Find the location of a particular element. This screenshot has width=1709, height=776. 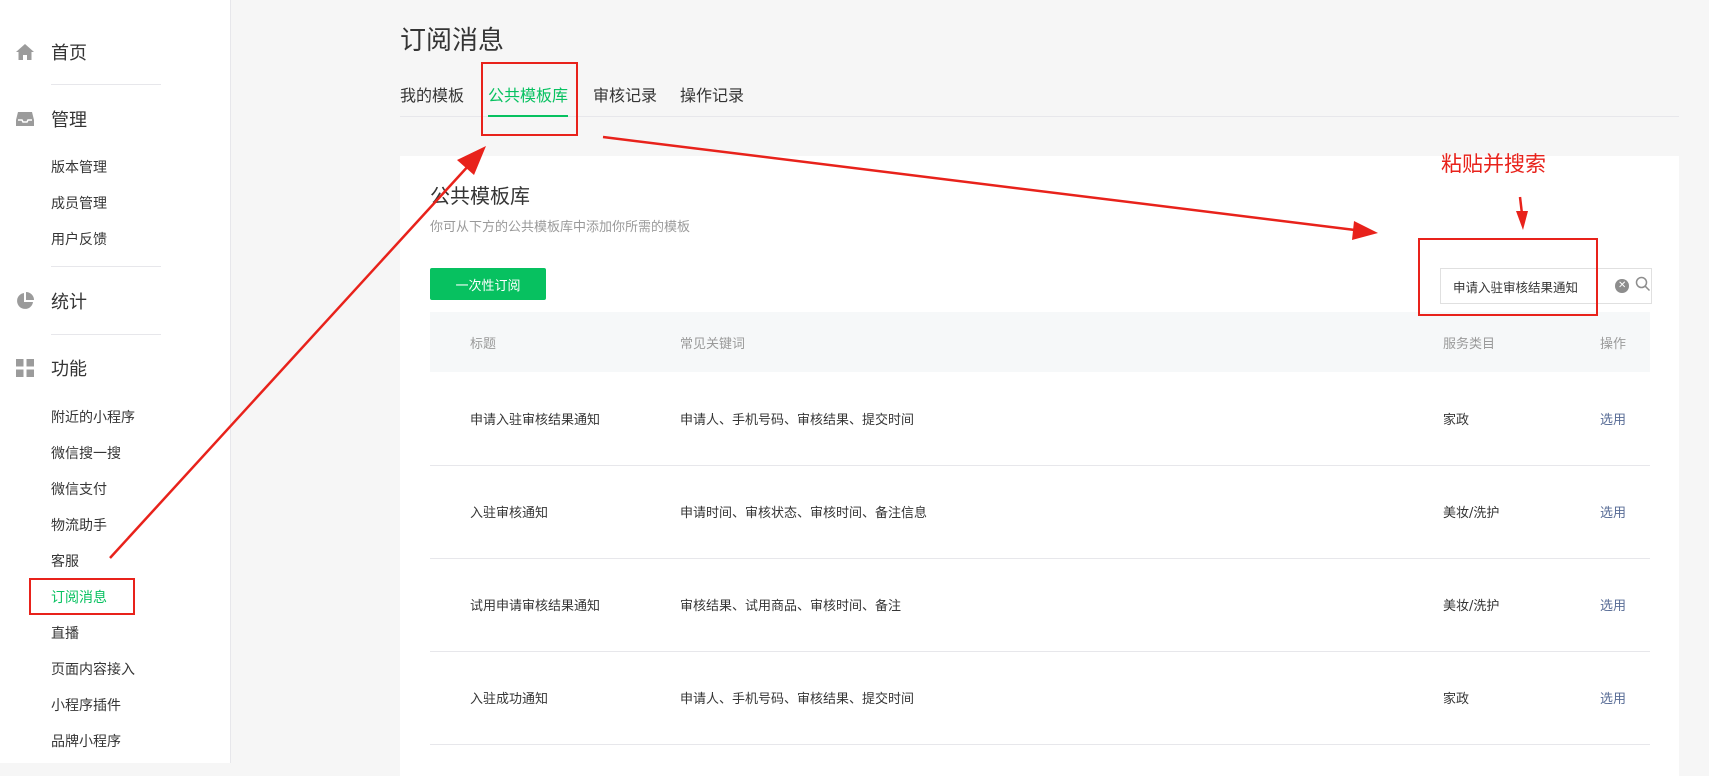

sidebar-item-content-access: 页面内容接入 is located at coordinates (93, 670).